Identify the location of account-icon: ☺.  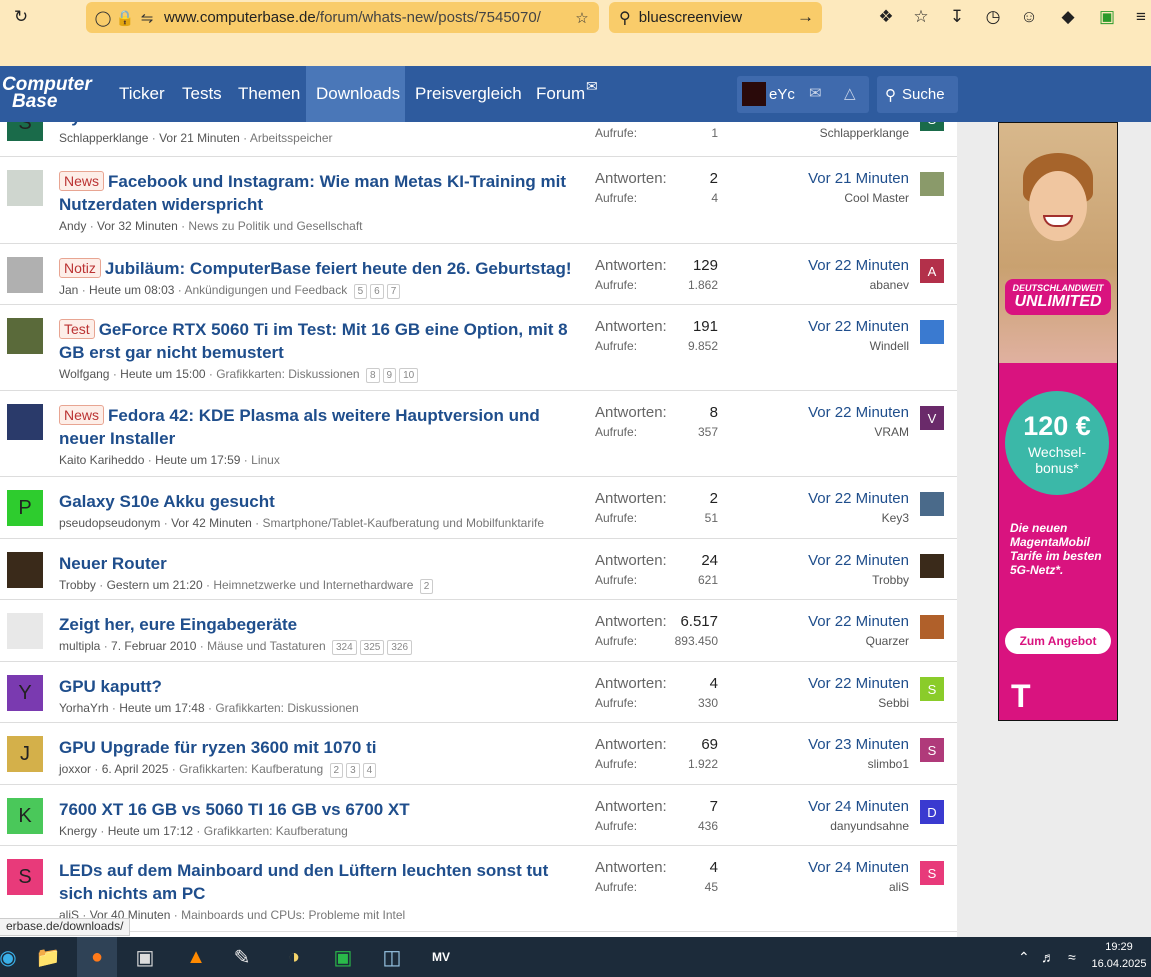
(1029, 17).